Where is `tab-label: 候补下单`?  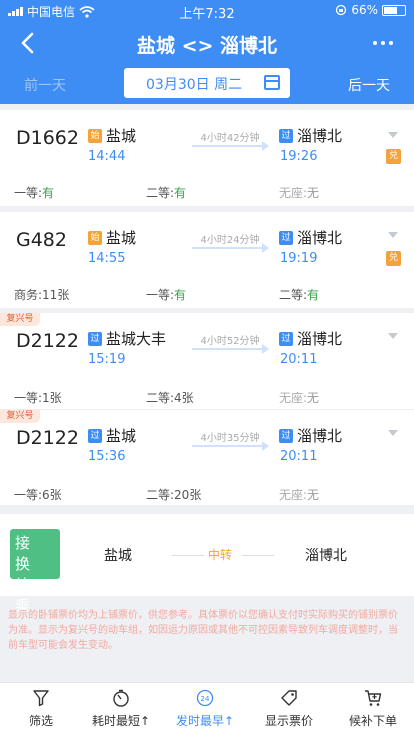 tab-label: 候补下单 is located at coordinates (372, 721).